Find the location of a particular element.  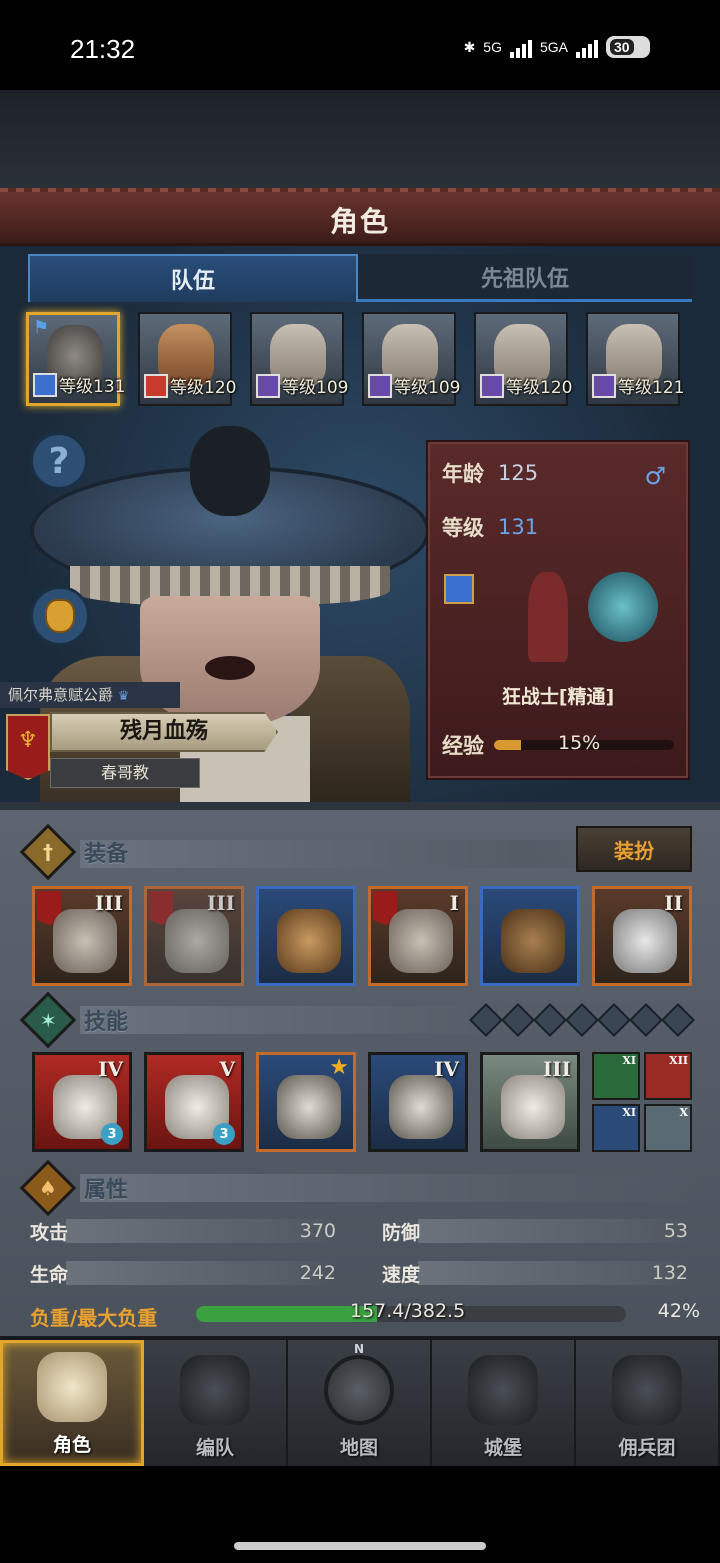

claw-skill-icon is located at coordinates (309, 1107).